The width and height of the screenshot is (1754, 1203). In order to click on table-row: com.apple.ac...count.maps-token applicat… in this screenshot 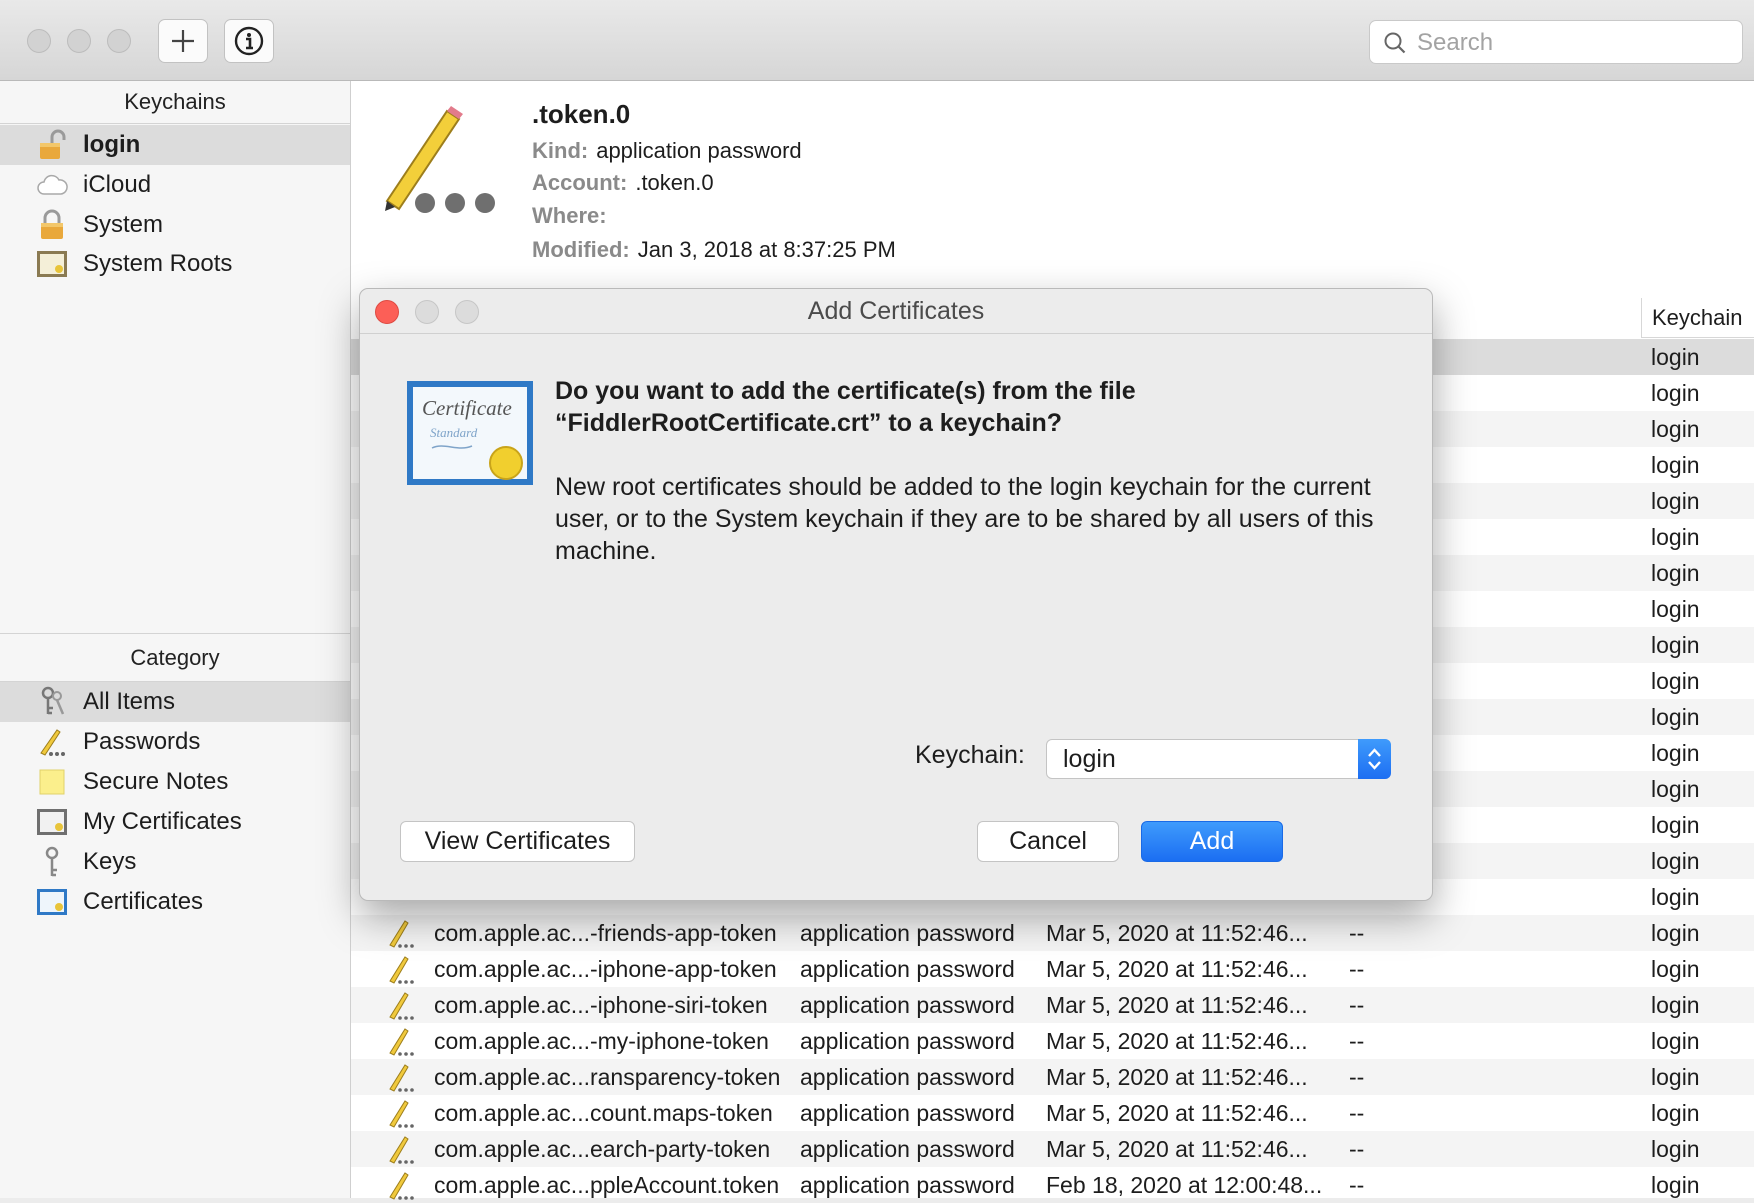, I will do `click(1052, 1113)`.